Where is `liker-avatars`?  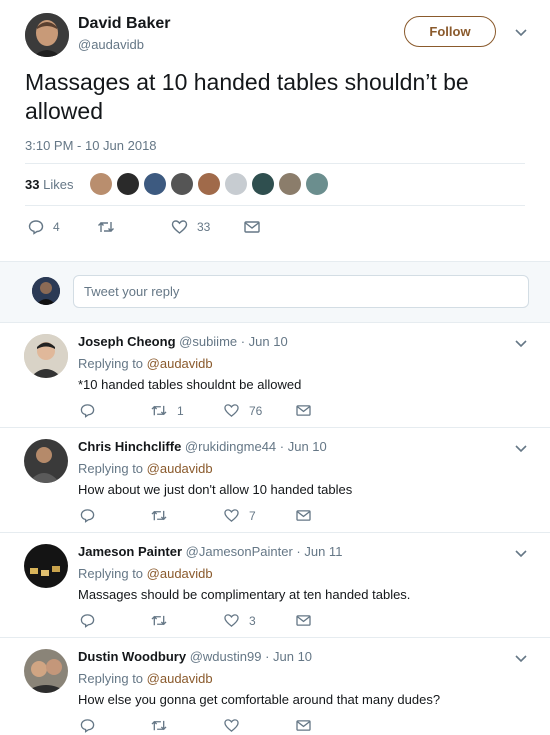 liker-avatars is located at coordinates (209, 184).